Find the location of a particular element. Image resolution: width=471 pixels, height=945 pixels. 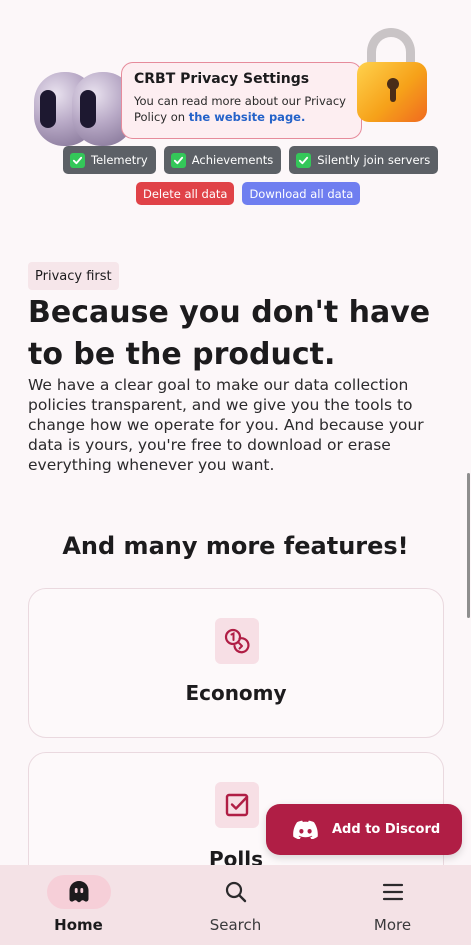

features-title: And many more features! is located at coordinates (235, 546).